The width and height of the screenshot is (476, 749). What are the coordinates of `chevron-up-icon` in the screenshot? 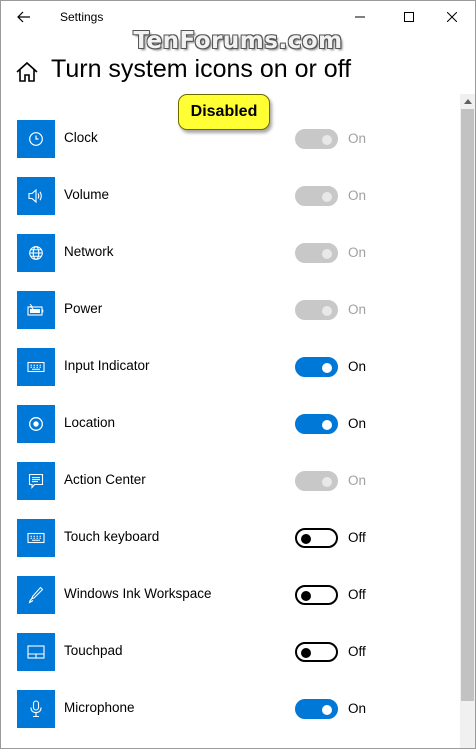 It's located at (467, 101).